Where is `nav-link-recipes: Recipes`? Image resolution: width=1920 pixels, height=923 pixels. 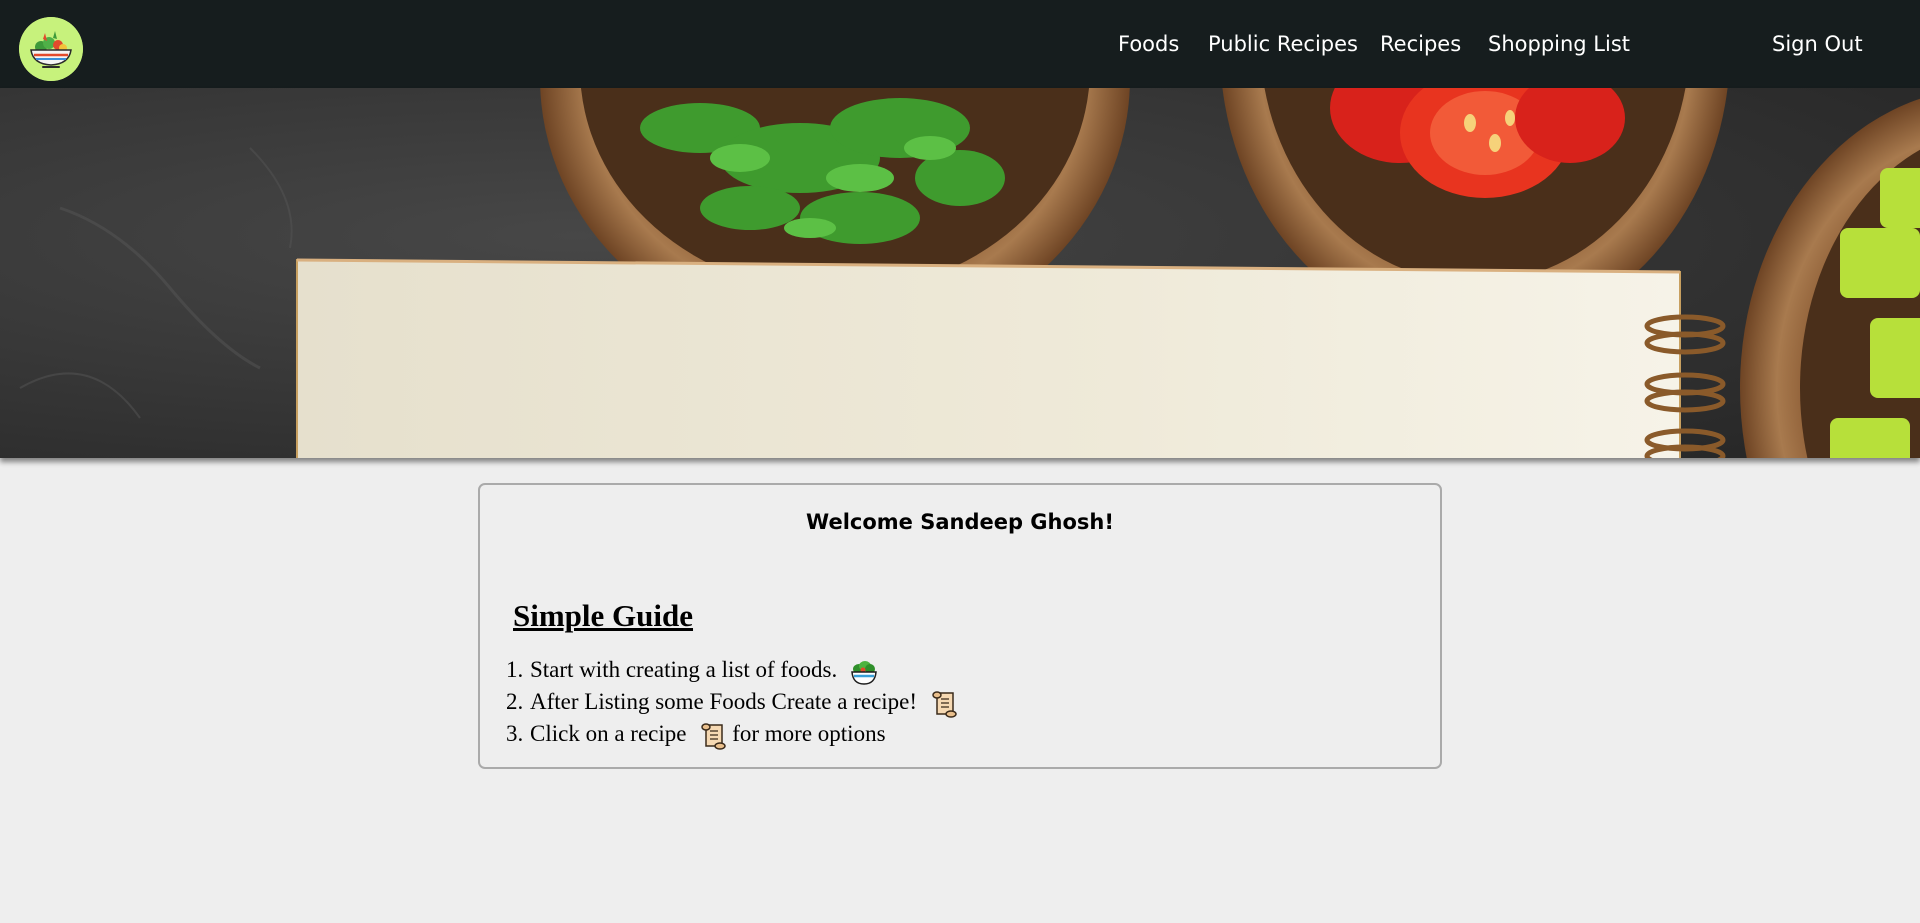 nav-link-recipes: Recipes is located at coordinates (1420, 44).